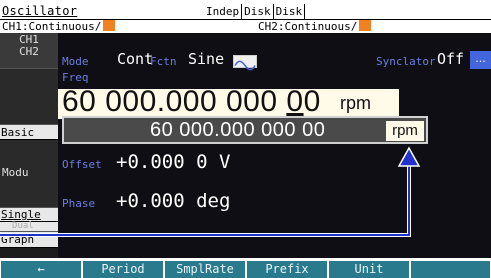 The height and width of the screenshot is (278, 491). What do you see at coordinates (223, 11) in the screenshot?
I see `indicator-indep: Indep` at bounding box center [223, 11].